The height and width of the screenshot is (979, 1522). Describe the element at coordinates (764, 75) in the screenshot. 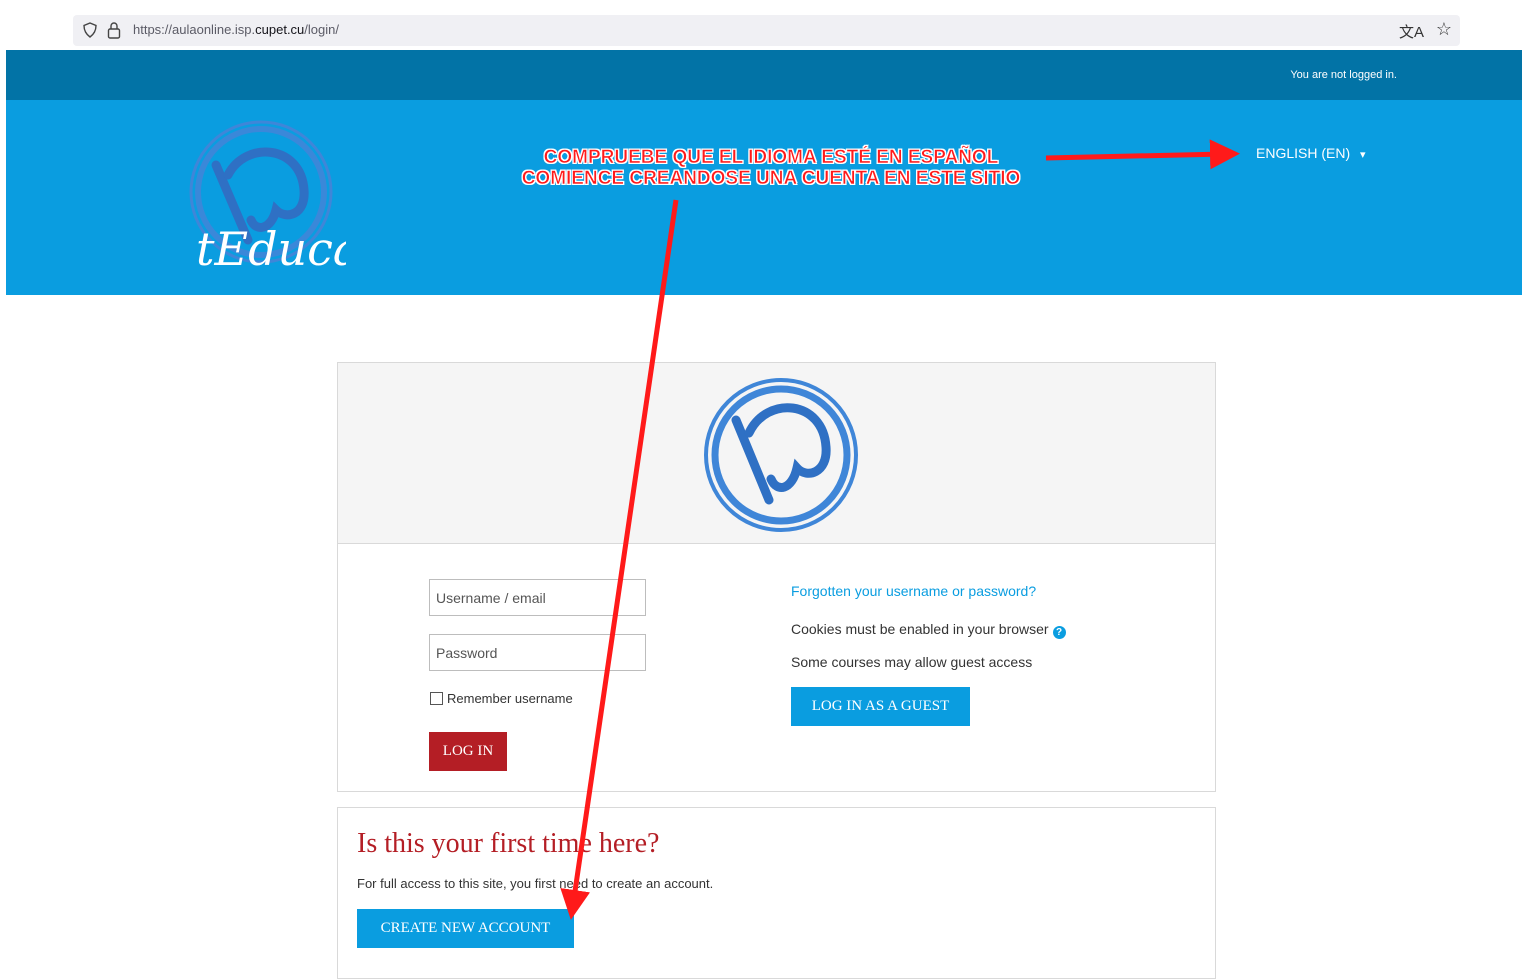

I see `top-navbar: You are not logged in.` at that location.